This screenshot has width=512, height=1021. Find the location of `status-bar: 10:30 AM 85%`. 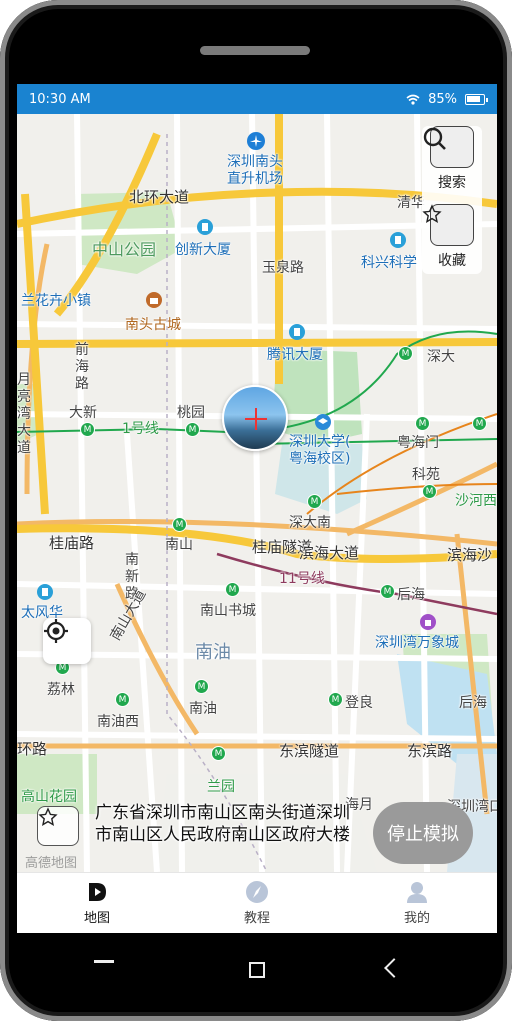

status-bar: 10:30 AM 85% is located at coordinates (257, 99).